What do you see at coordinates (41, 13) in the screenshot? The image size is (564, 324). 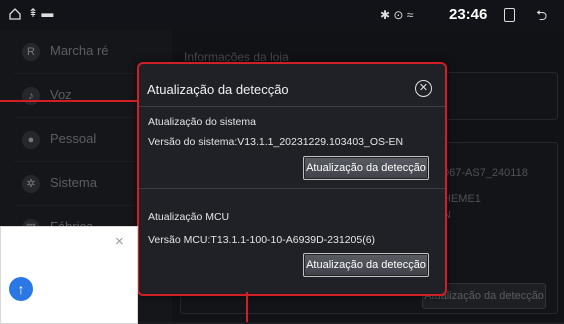 I see `usb-icon: ⇞ ▬` at bounding box center [41, 13].